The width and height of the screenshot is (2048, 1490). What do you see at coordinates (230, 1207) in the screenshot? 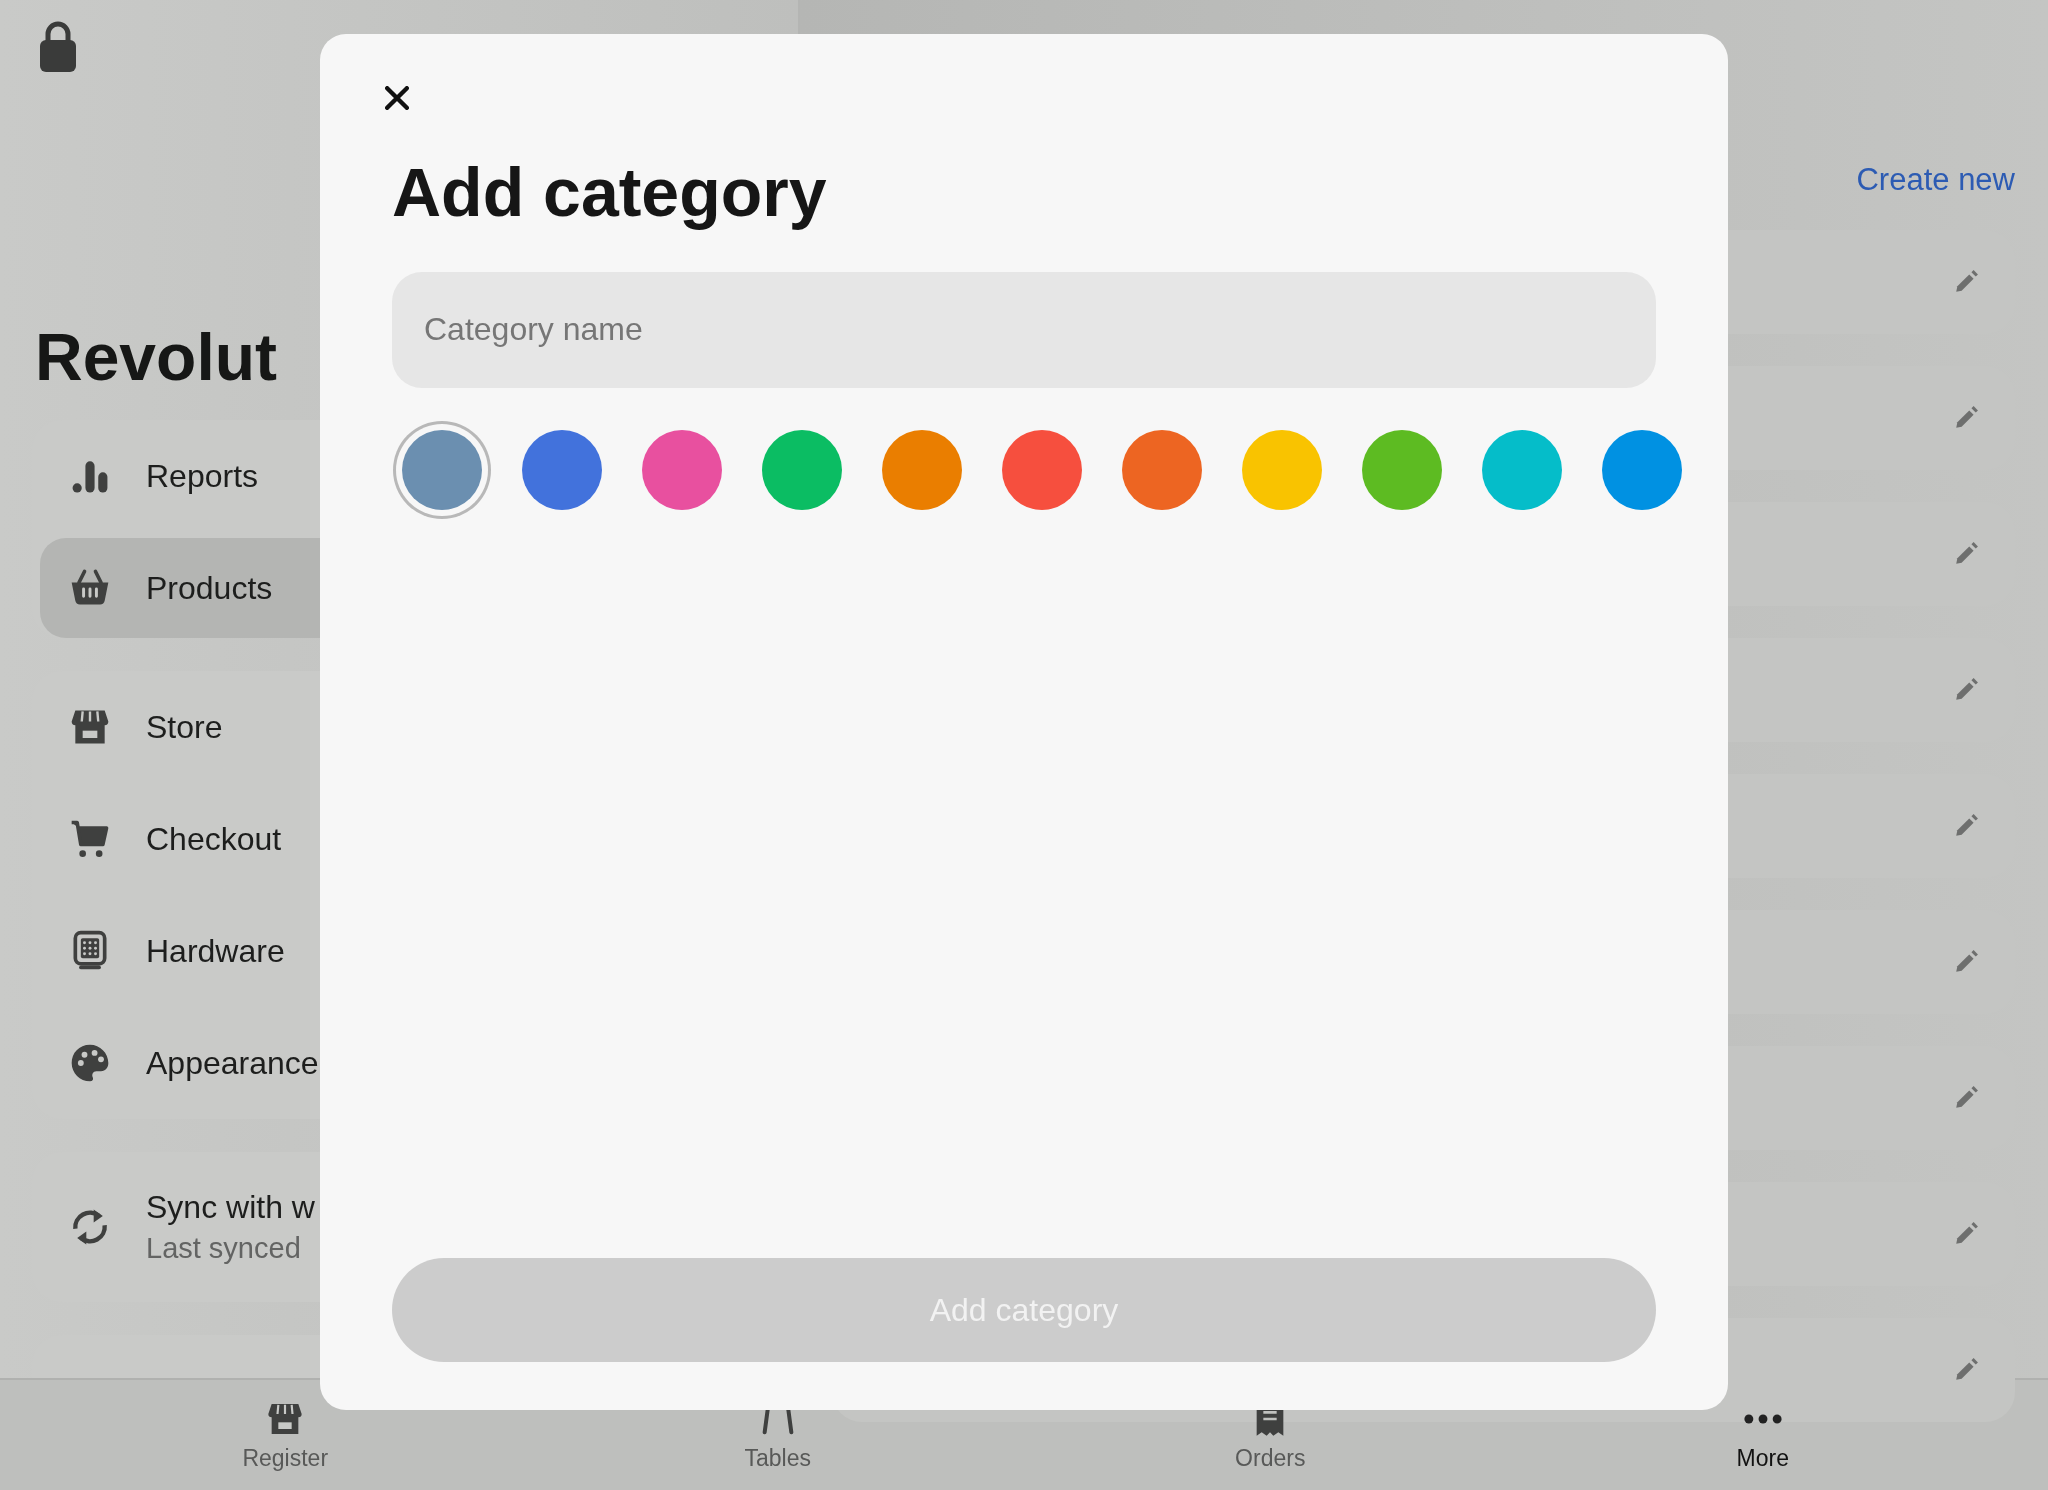
I see `item-label: Sync with w` at bounding box center [230, 1207].